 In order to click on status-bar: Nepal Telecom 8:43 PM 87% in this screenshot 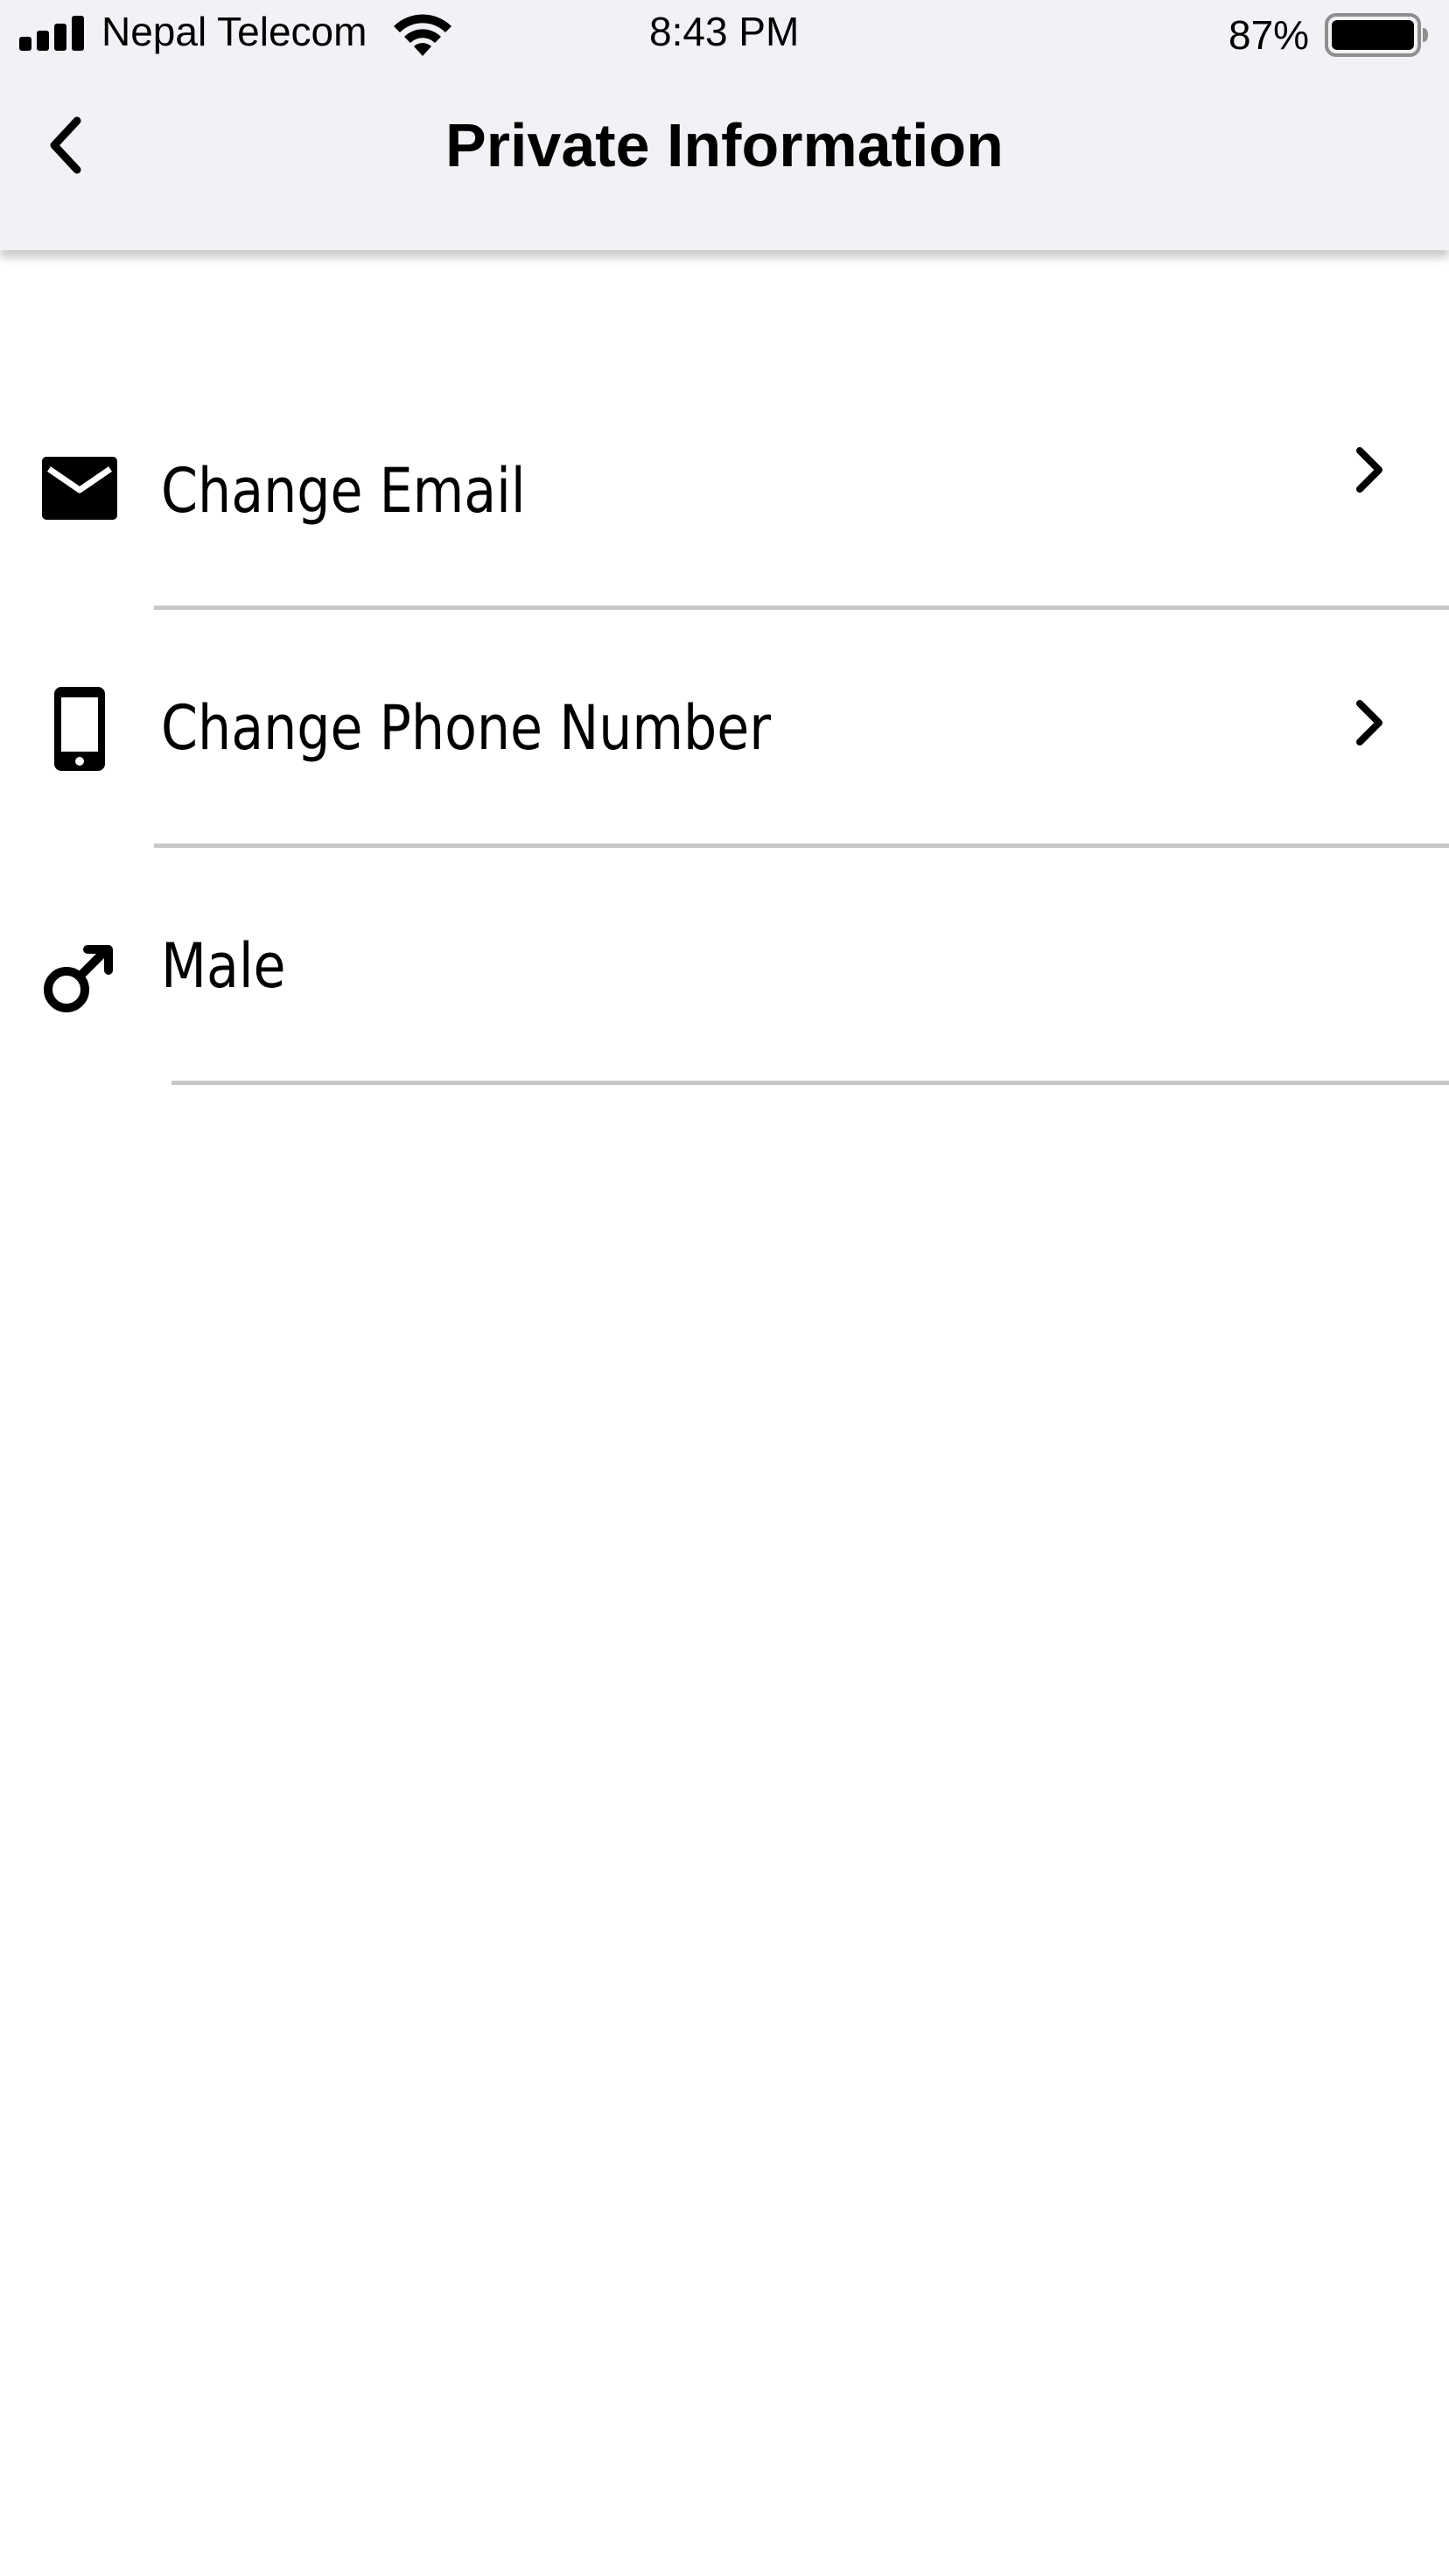, I will do `click(724, 33)`.